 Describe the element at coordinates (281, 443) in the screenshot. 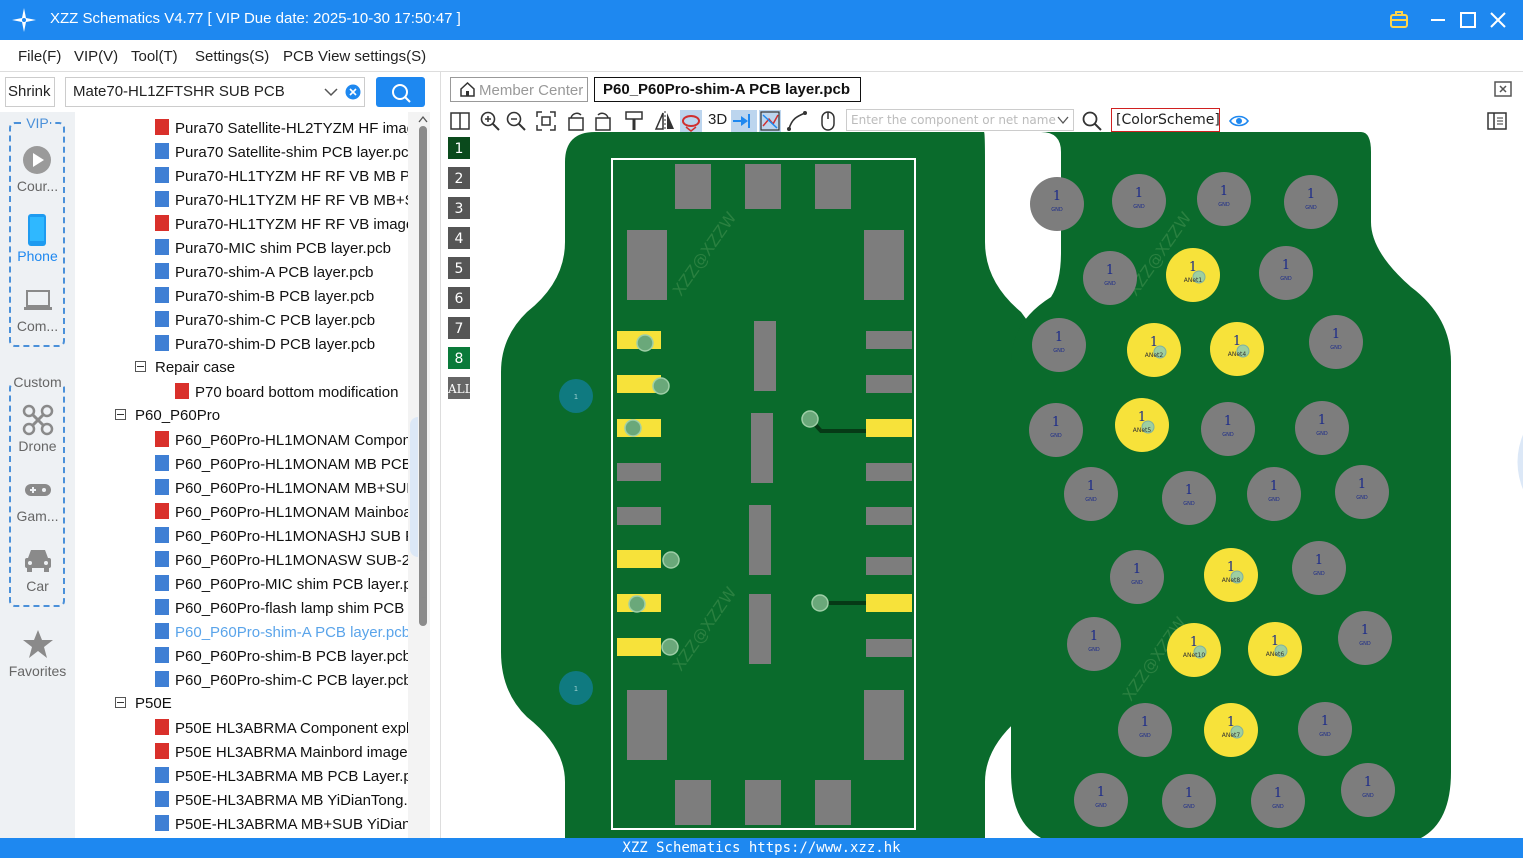

I see `tree-row: P60_P60Pro-HL1MONAM Component` at that location.